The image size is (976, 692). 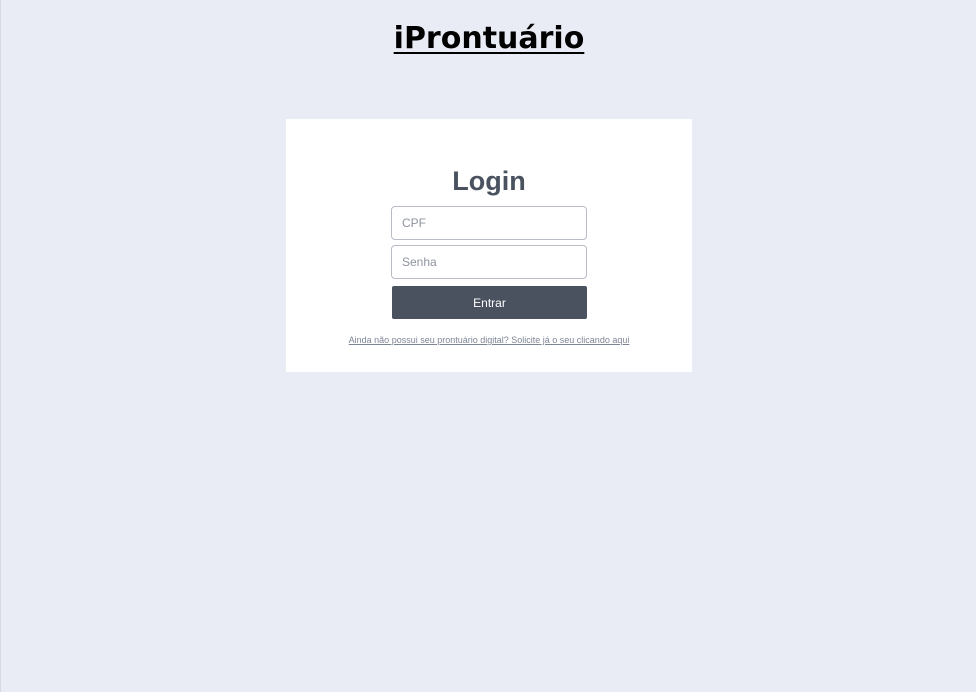 I want to click on app-title-text: iProntuário, so click(x=489, y=38).